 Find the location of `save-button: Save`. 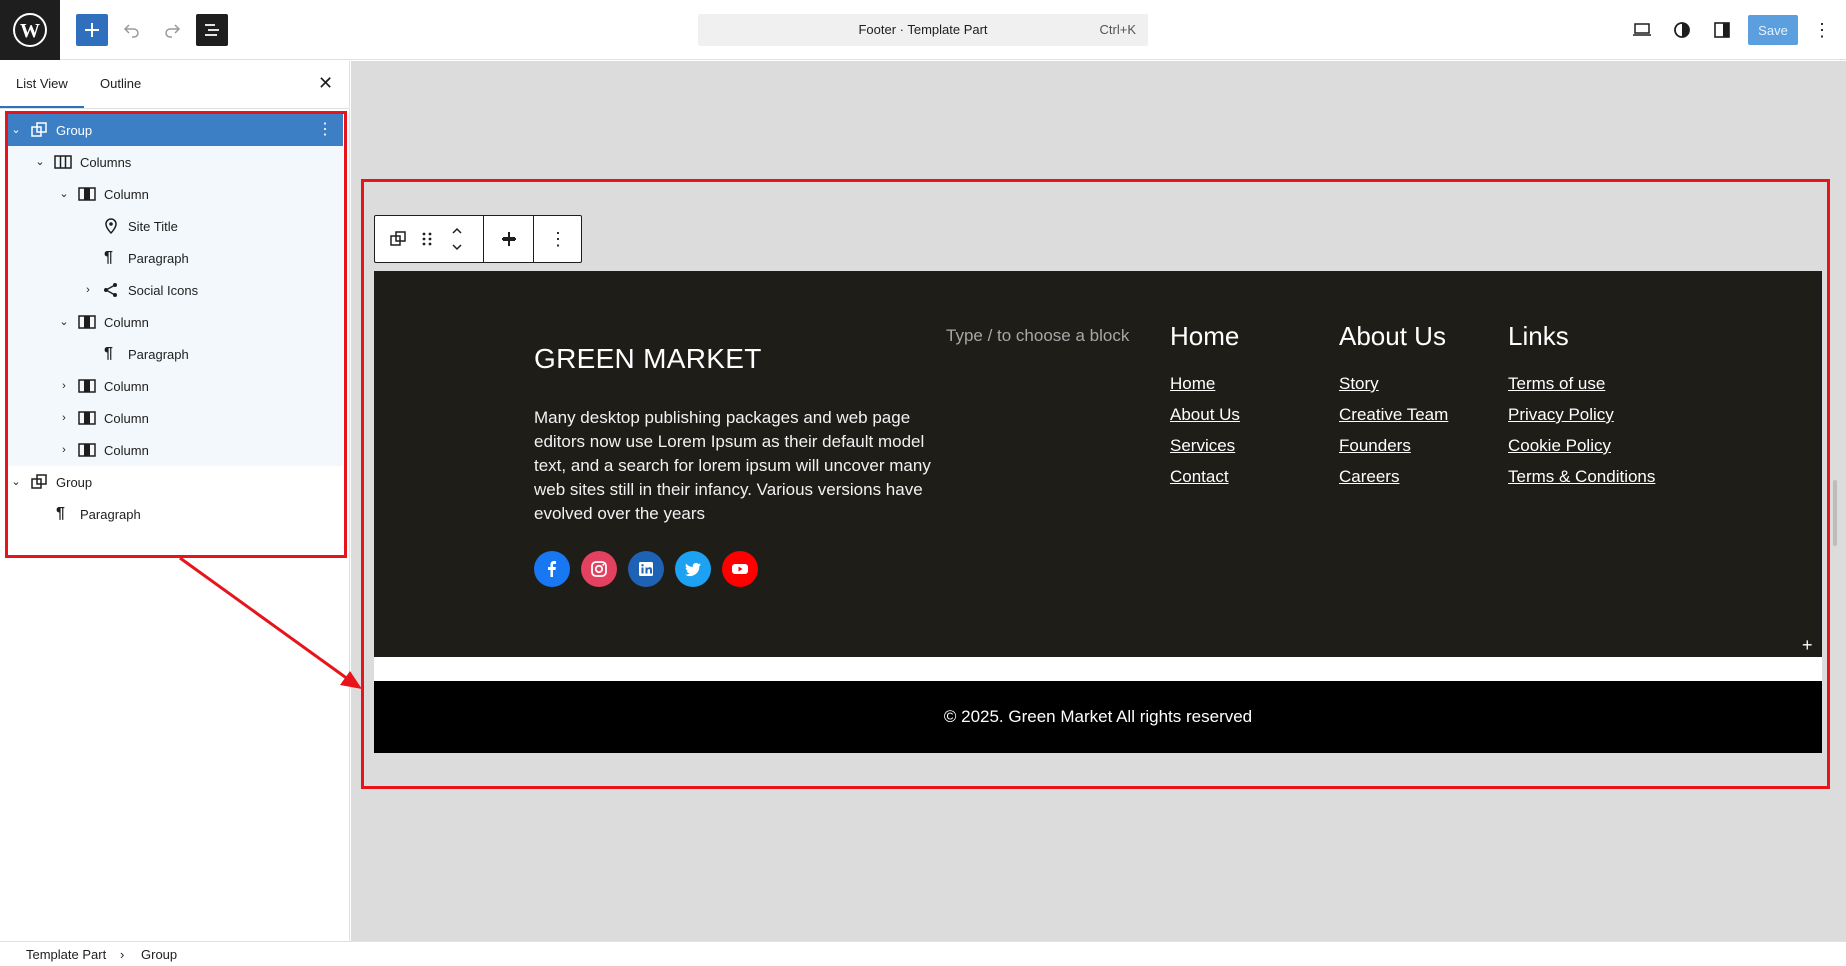

save-button: Save is located at coordinates (1773, 30).